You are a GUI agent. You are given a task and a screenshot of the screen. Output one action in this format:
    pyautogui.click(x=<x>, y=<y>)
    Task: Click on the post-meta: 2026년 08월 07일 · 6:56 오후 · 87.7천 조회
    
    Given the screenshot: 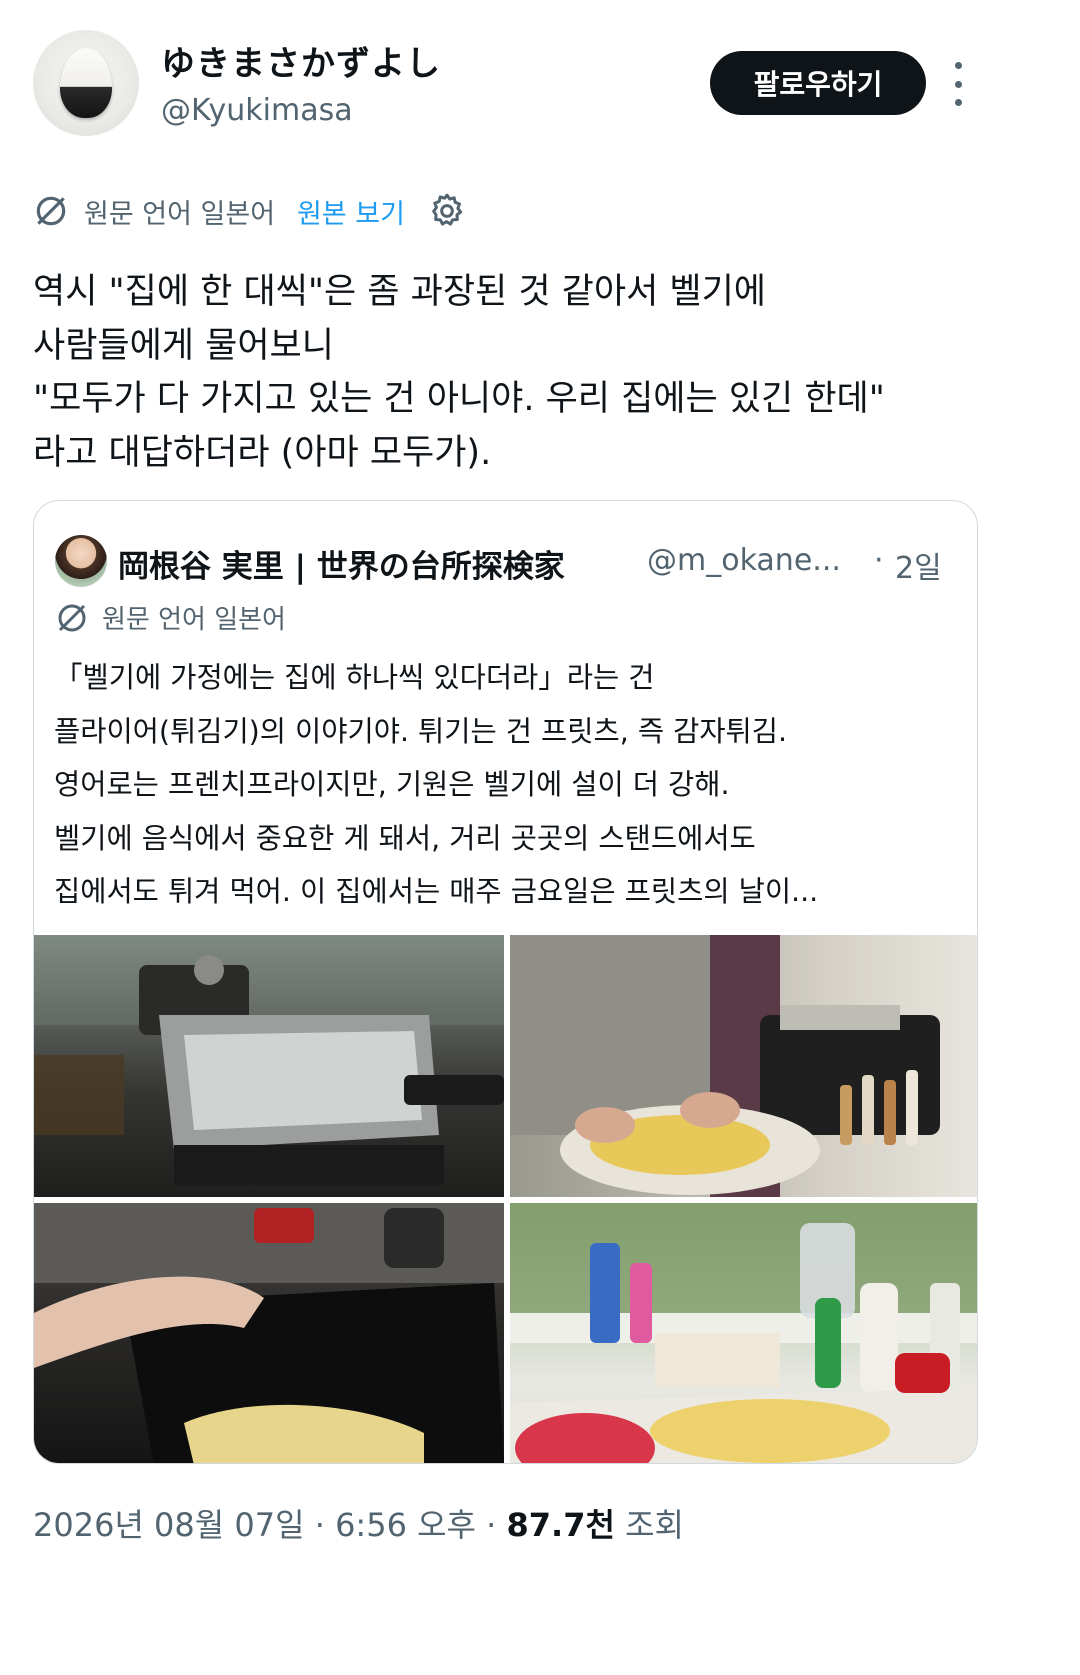 What is the action you would take?
    pyautogui.click(x=358, y=1523)
    